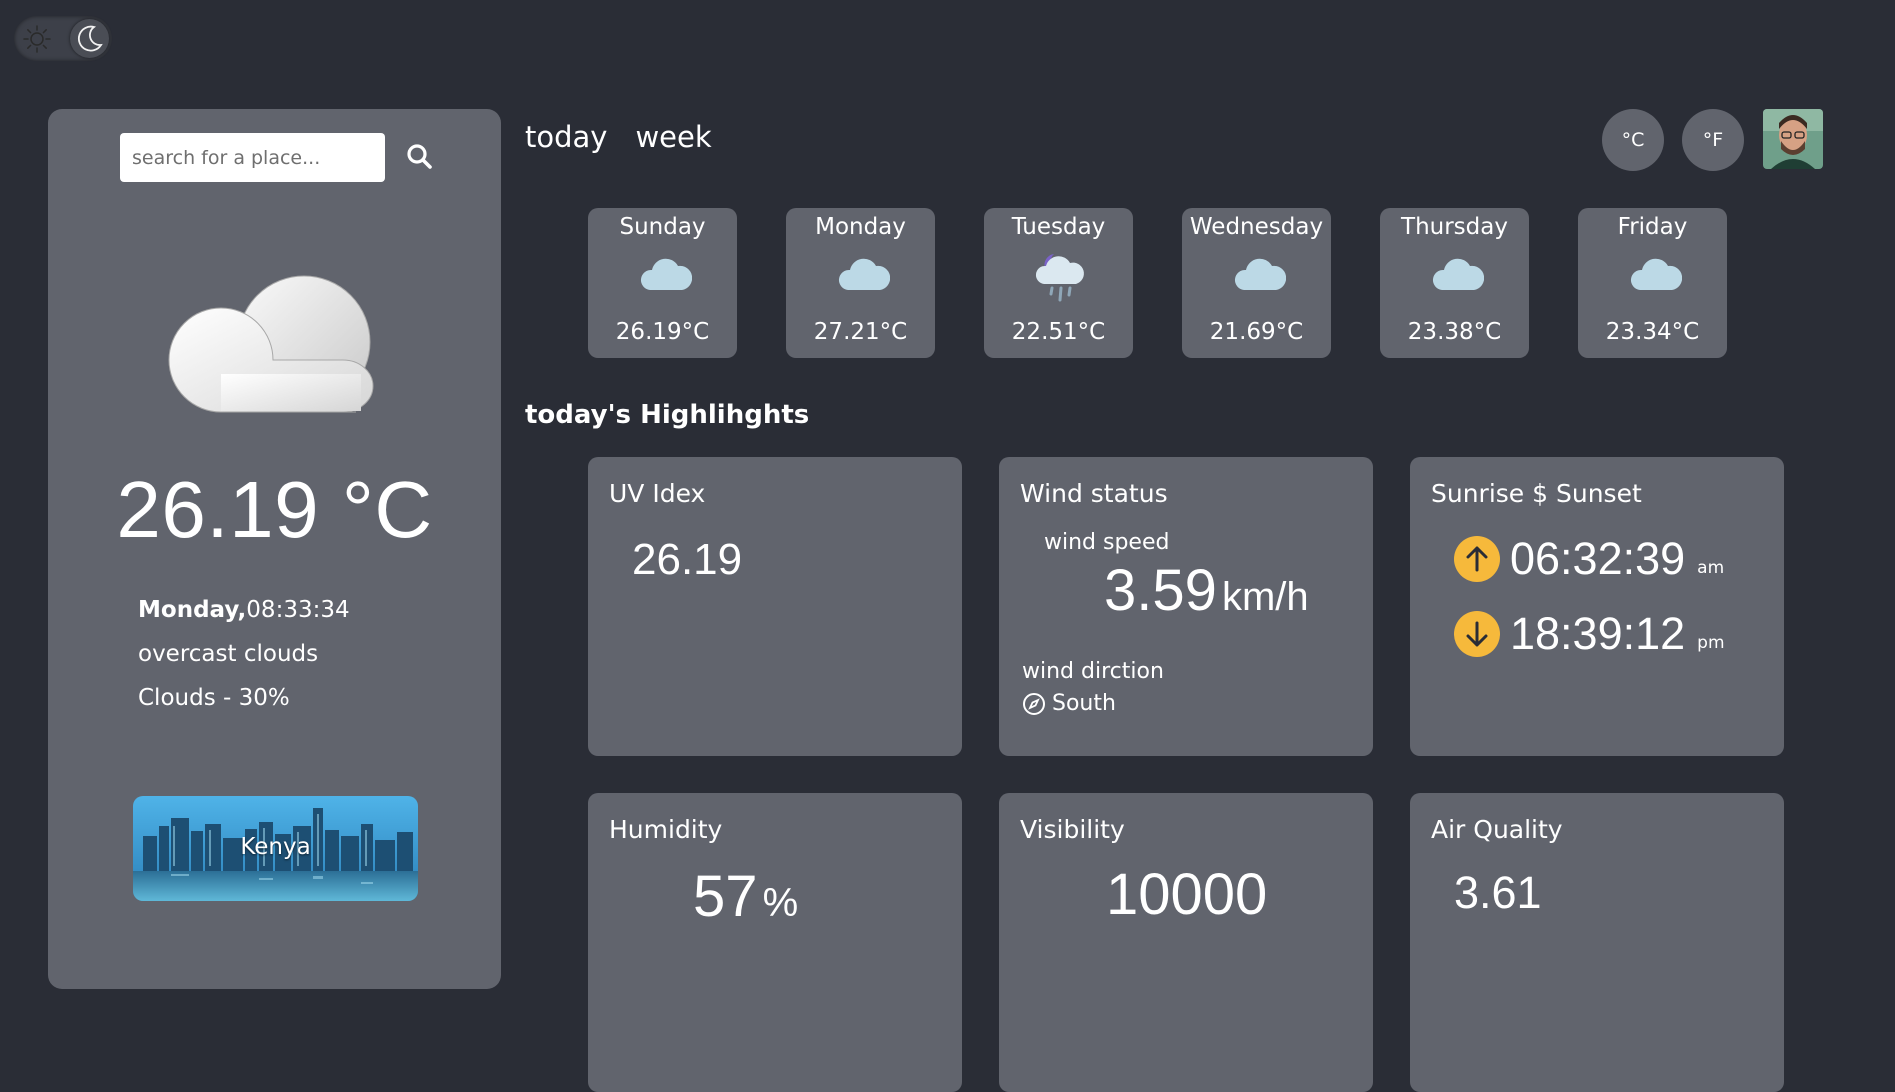 This screenshot has width=1895, height=1092. Describe the element at coordinates (37, 39) in the screenshot. I see `sun-icon` at that location.